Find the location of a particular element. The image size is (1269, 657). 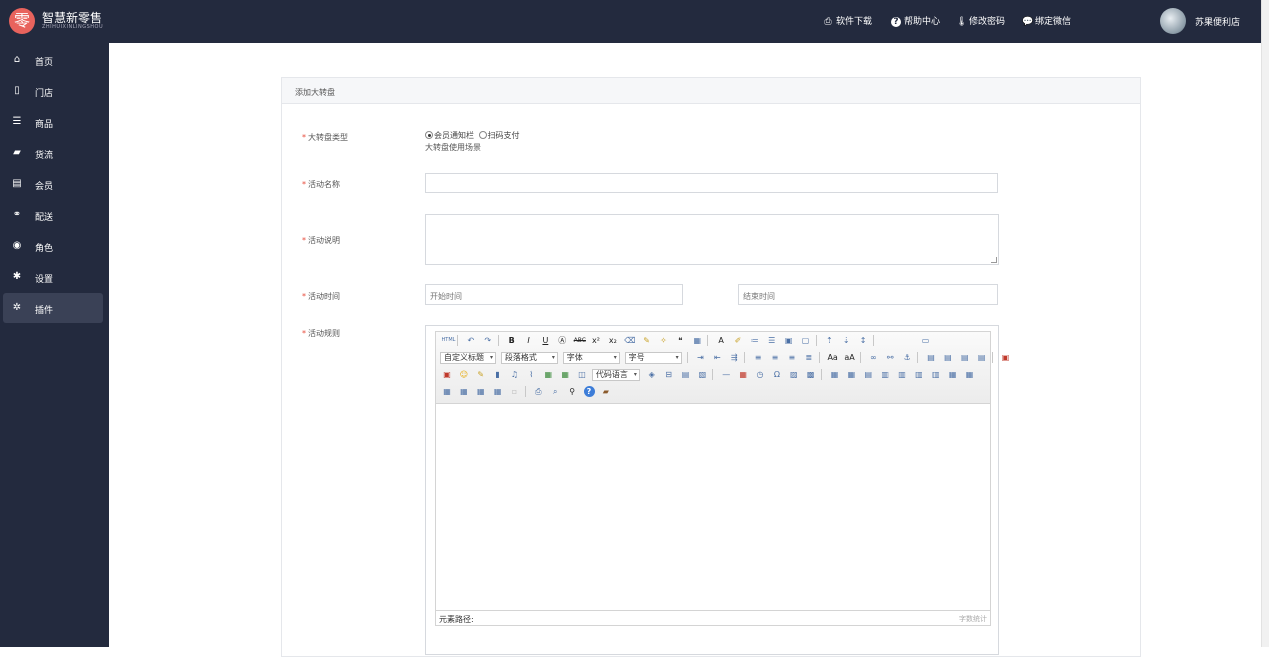

store-name: 苏果便利店 is located at coordinates (1217, 21).